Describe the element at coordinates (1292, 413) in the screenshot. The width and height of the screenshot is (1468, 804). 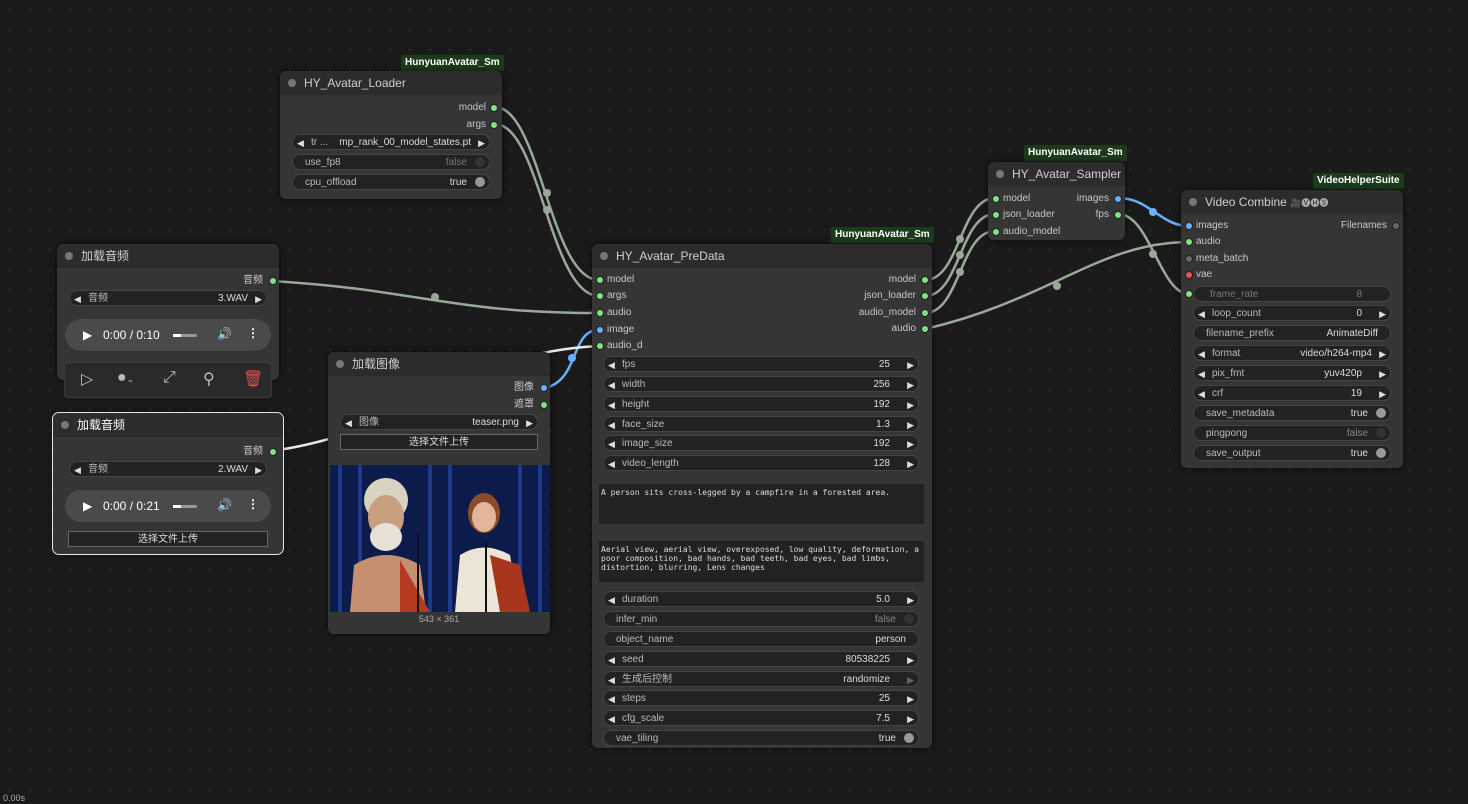
I see `save-metadata-toggle: save_metadata true` at that location.